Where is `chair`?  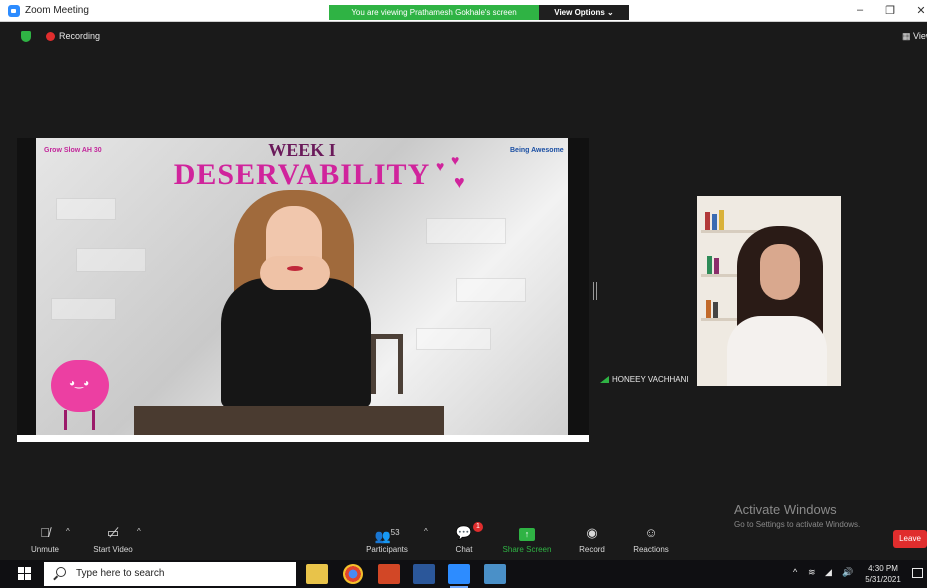
chair is located at coordinates (387, 364).